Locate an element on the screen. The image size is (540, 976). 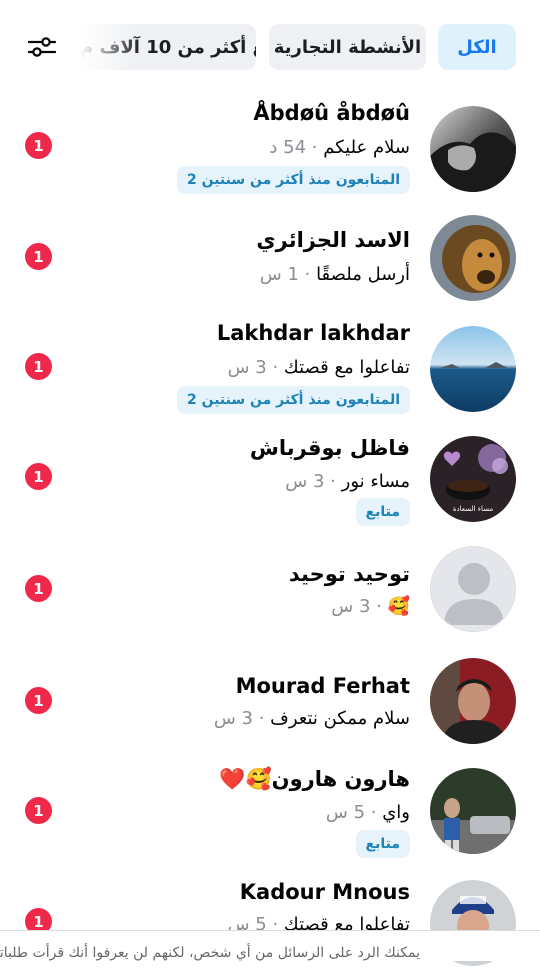
preview-text: واي is located at coordinates (396, 812).